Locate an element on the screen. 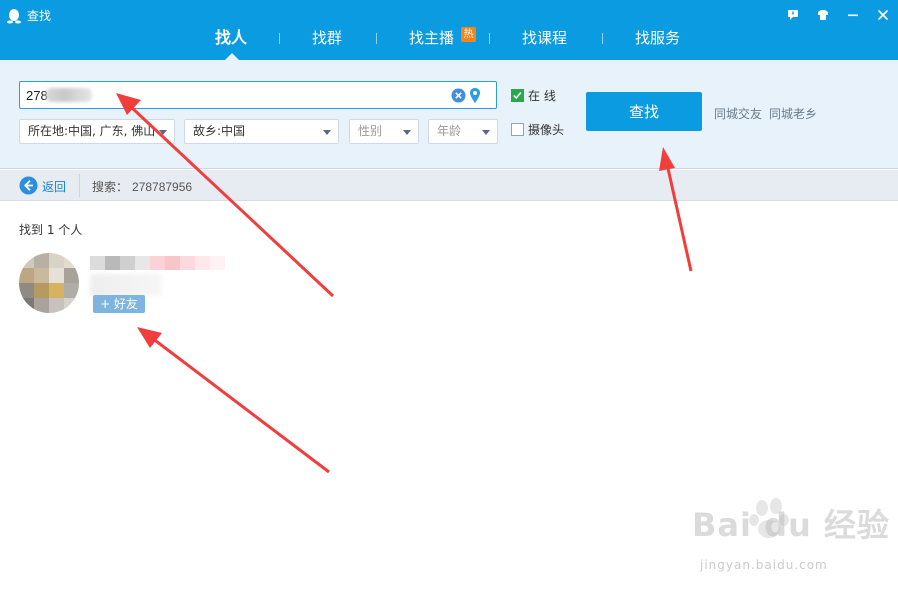  tab-find-courses: 找课程 is located at coordinates (544, 38).